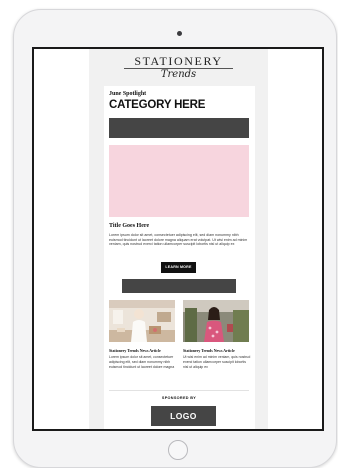  Describe the element at coordinates (183, 416) in the screenshot. I see `sponsor-logo: LOGO` at that location.